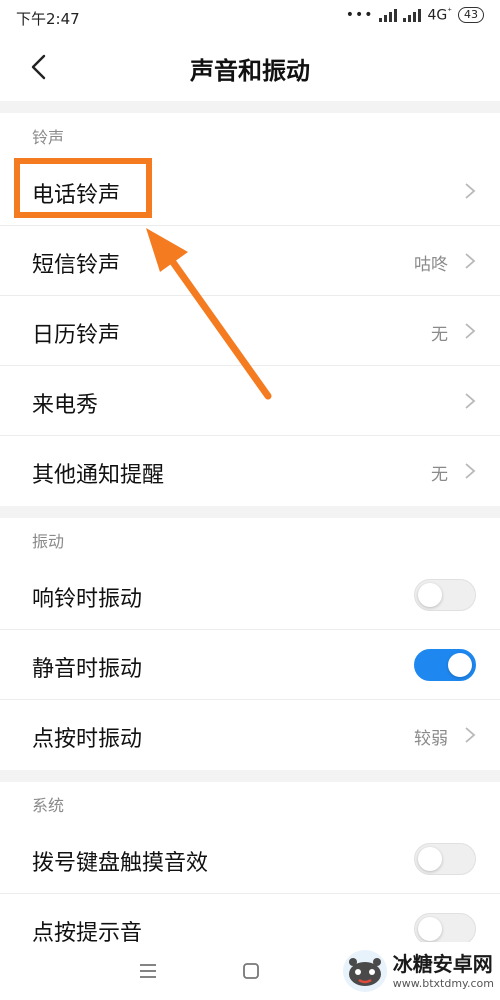  Describe the element at coordinates (48, 805) in the screenshot. I see `section-title-system: 系统` at that location.